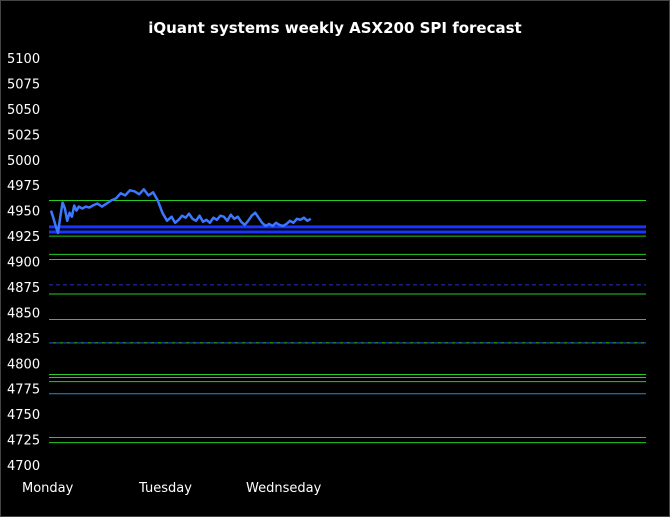 This screenshot has width=670, height=517. What do you see at coordinates (23, 313) in the screenshot?
I see `y-tick-label: 4850` at bounding box center [23, 313].